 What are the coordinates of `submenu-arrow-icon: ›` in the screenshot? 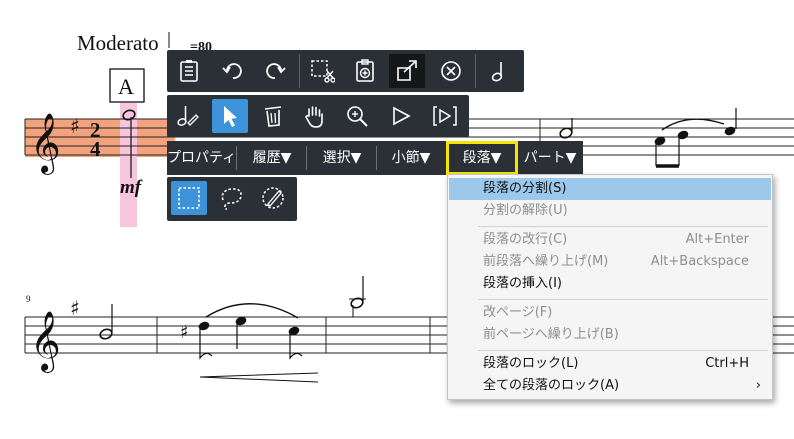 It's located at (758, 385).